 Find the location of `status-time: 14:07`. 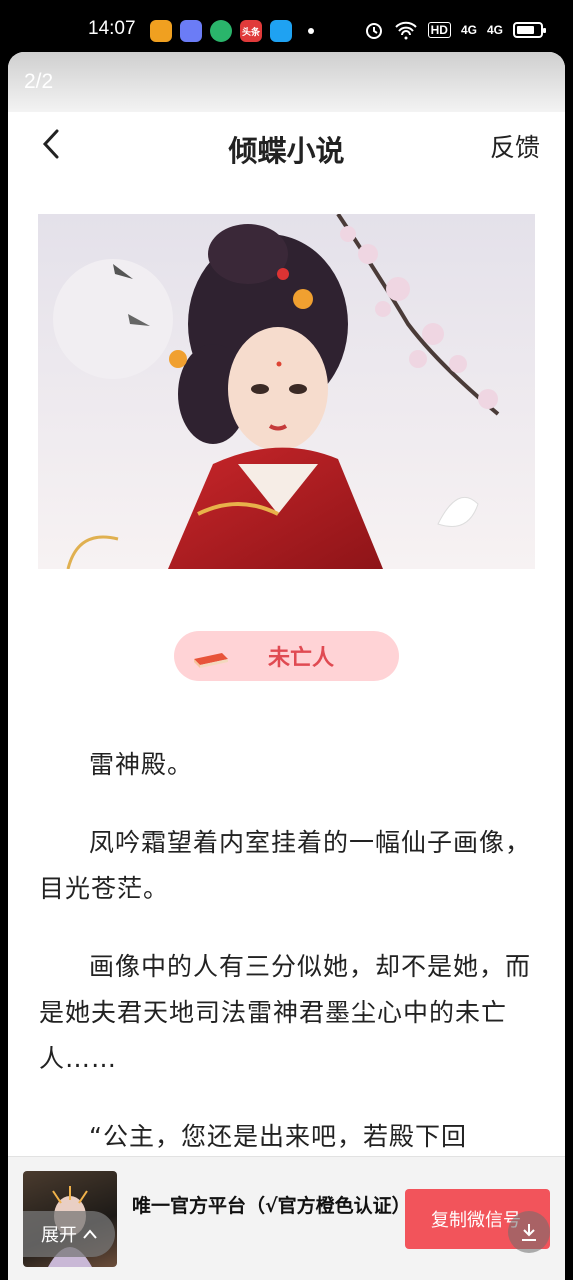

status-time: 14:07 is located at coordinates (112, 28).